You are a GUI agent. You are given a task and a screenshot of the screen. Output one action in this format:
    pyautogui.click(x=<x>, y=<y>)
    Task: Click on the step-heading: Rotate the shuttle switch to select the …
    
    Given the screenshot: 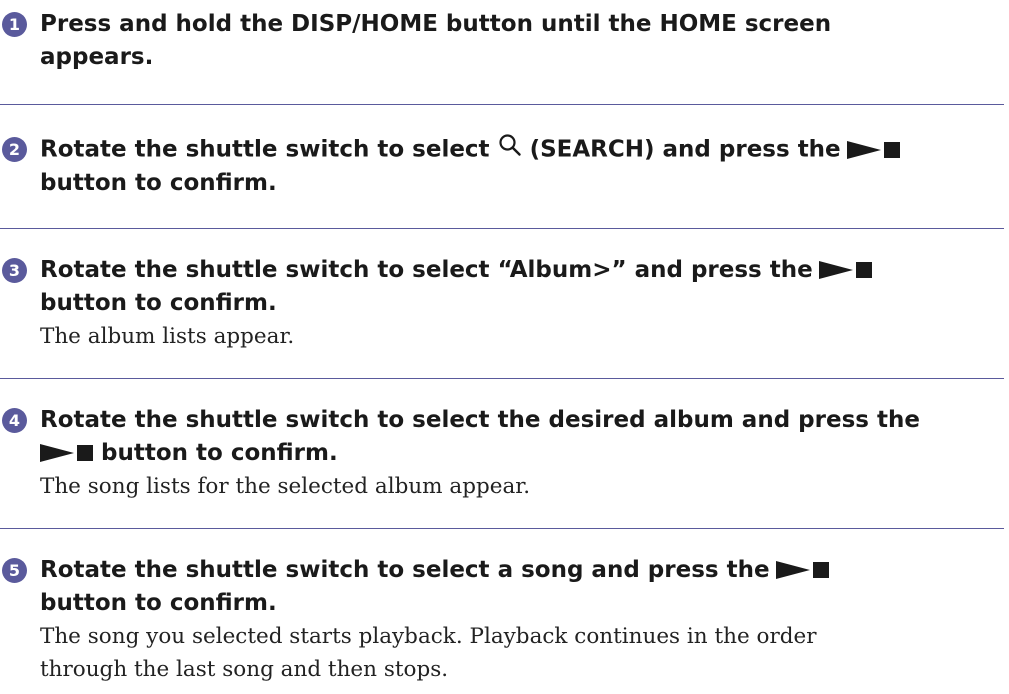 What is the action you would take?
    pyautogui.click(x=520, y=437)
    